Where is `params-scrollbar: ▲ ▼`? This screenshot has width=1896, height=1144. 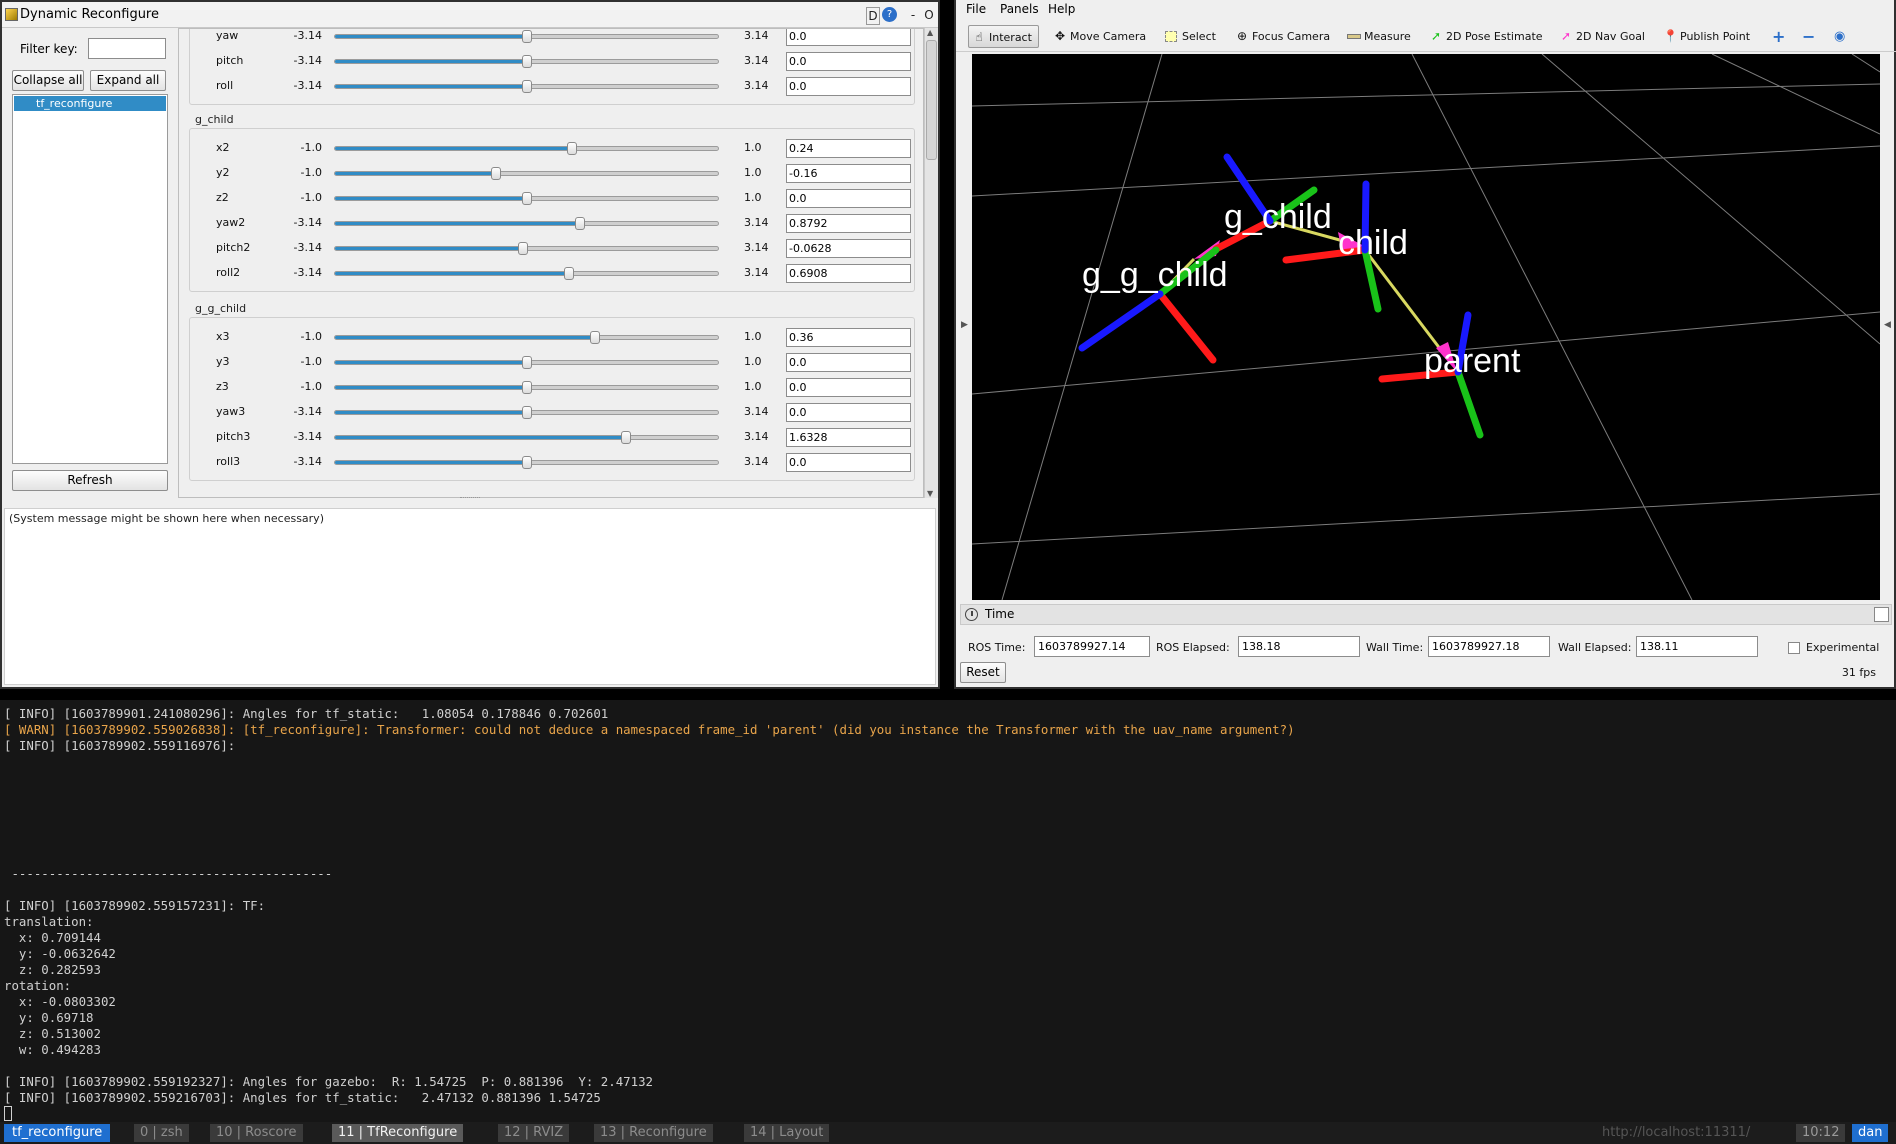 params-scrollbar: ▲ ▼ is located at coordinates (931, 263).